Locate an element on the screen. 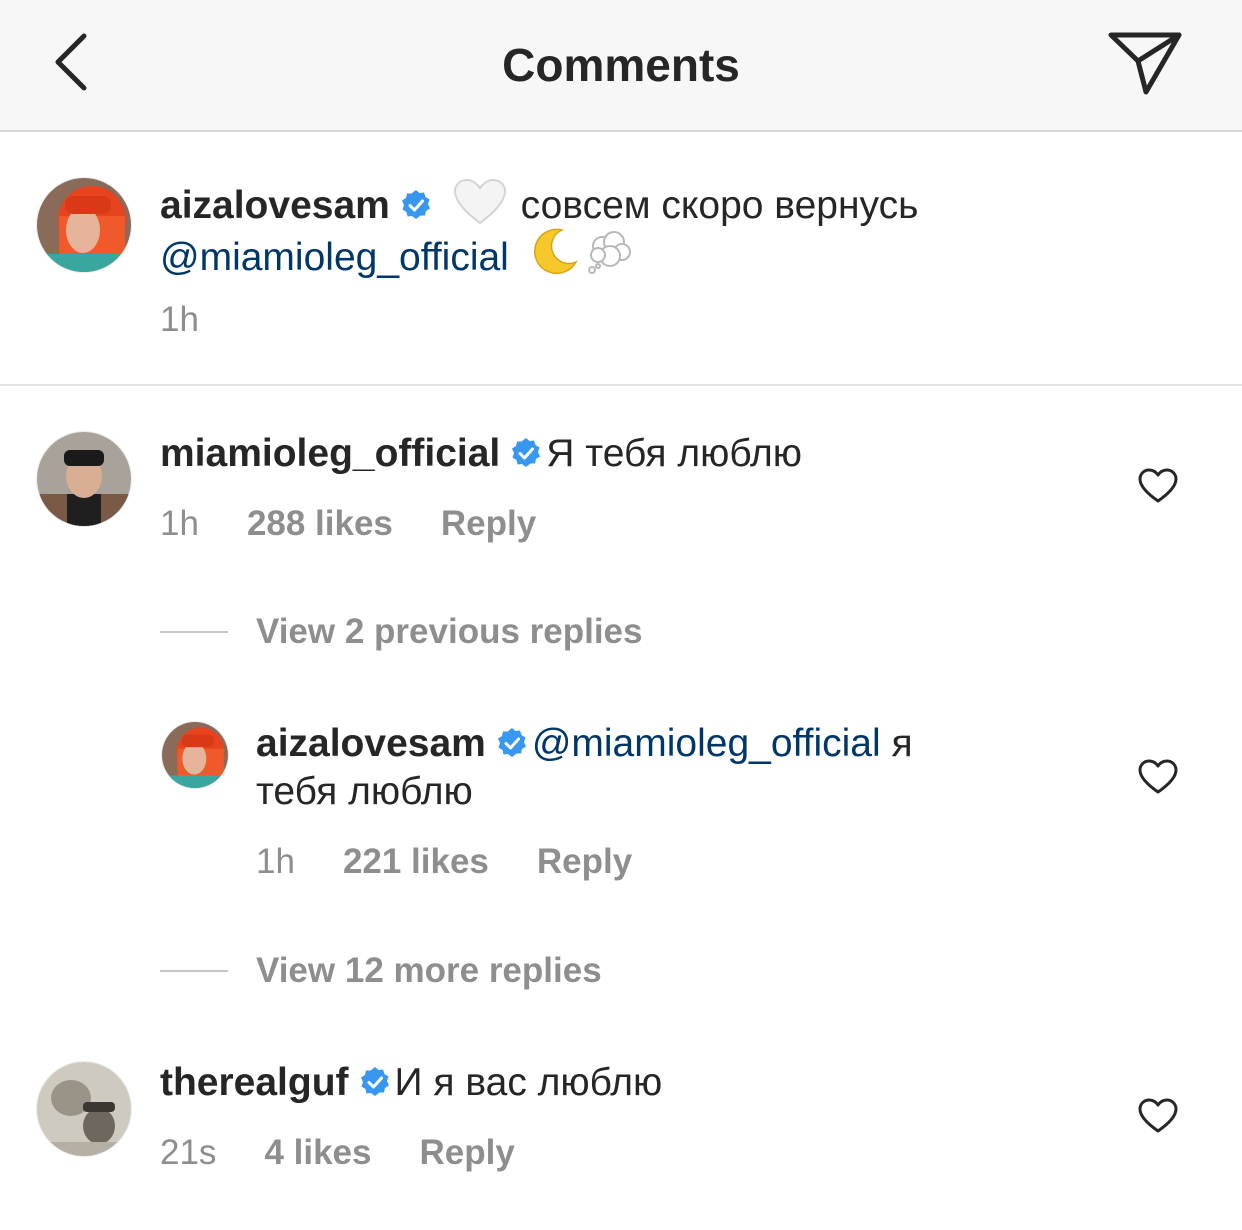 The height and width of the screenshot is (1230, 1242). comment-meta: 21s 4 likes Reply is located at coordinates (361, 1153).